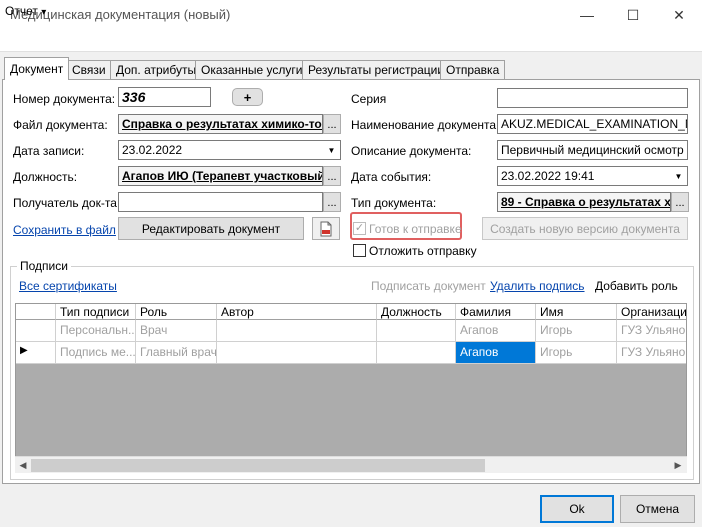 Image resolution: width=702 pixels, height=527 pixels. I want to click on menu-report-label: Отчет, so click(21, 11).